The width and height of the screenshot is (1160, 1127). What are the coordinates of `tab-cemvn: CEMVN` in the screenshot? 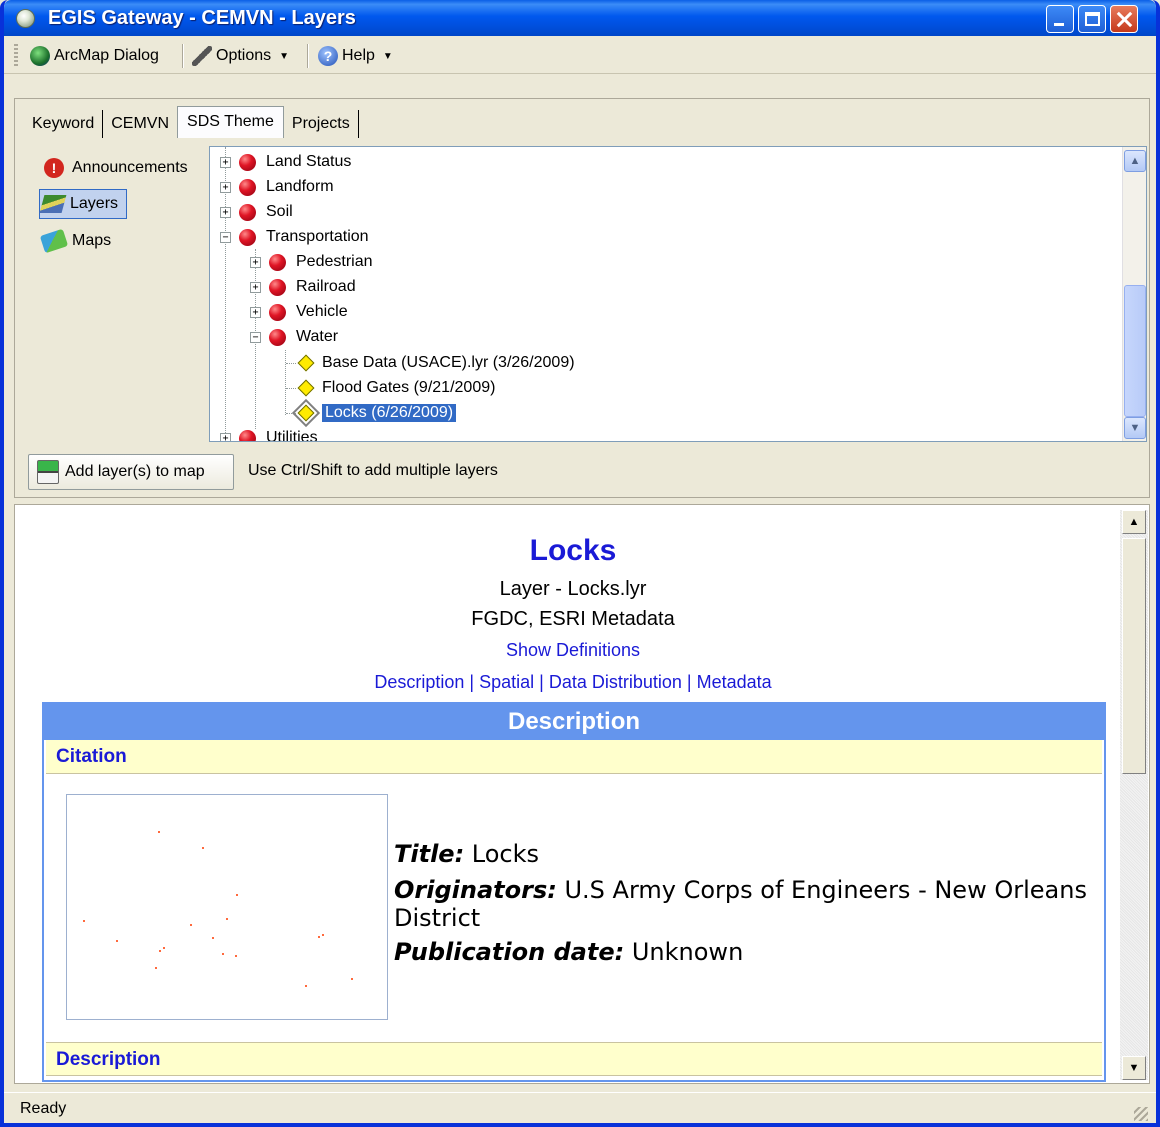 It's located at (140, 124).